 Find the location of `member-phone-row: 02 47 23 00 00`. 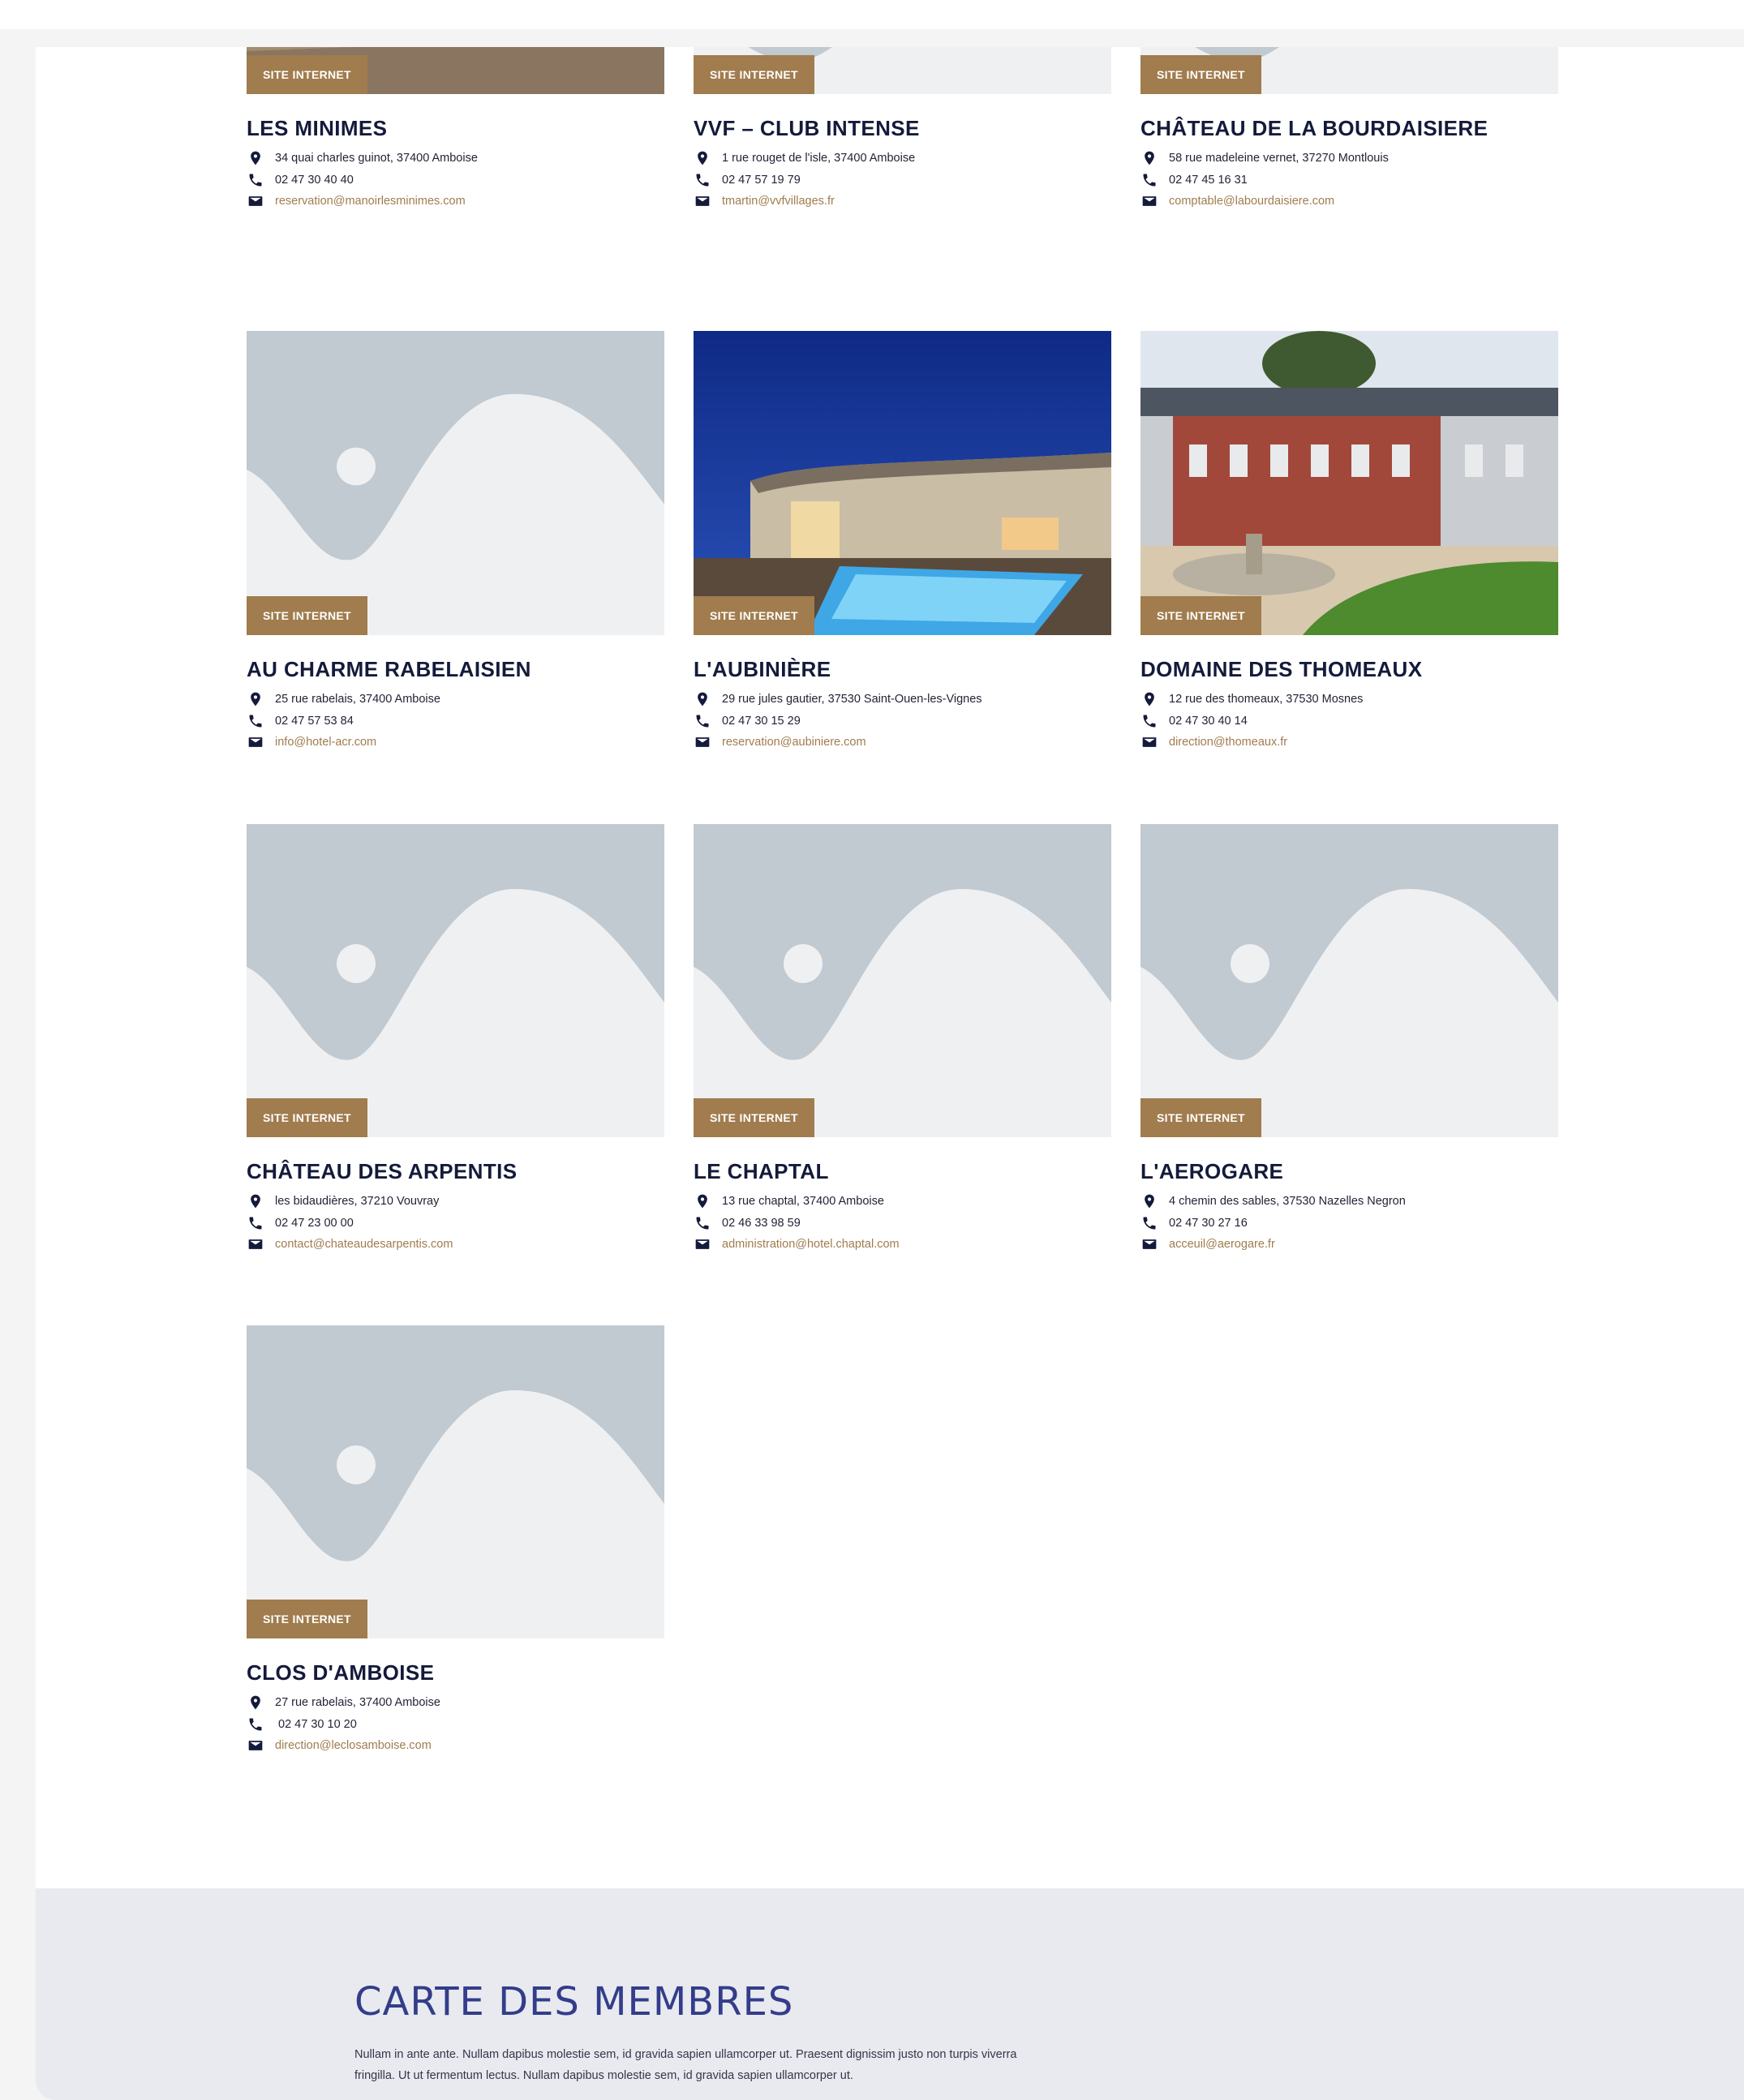

member-phone-row: 02 47 23 00 00 is located at coordinates (455, 1224).